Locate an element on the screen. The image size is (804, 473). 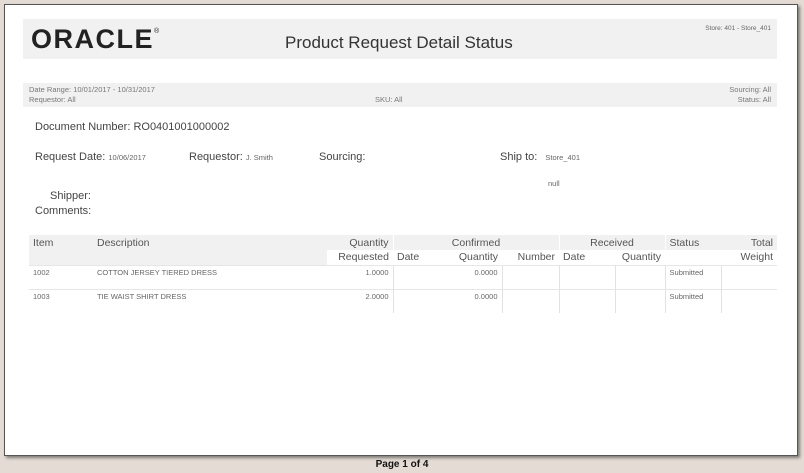
sourcing-label: Sourcing: is located at coordinates (342, 157).